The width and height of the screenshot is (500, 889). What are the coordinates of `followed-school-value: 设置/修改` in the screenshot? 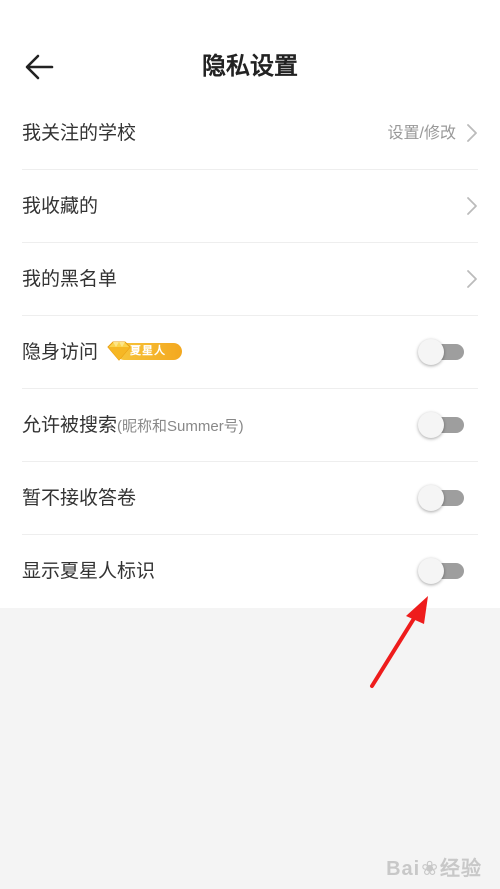 It's located at (421, 133).